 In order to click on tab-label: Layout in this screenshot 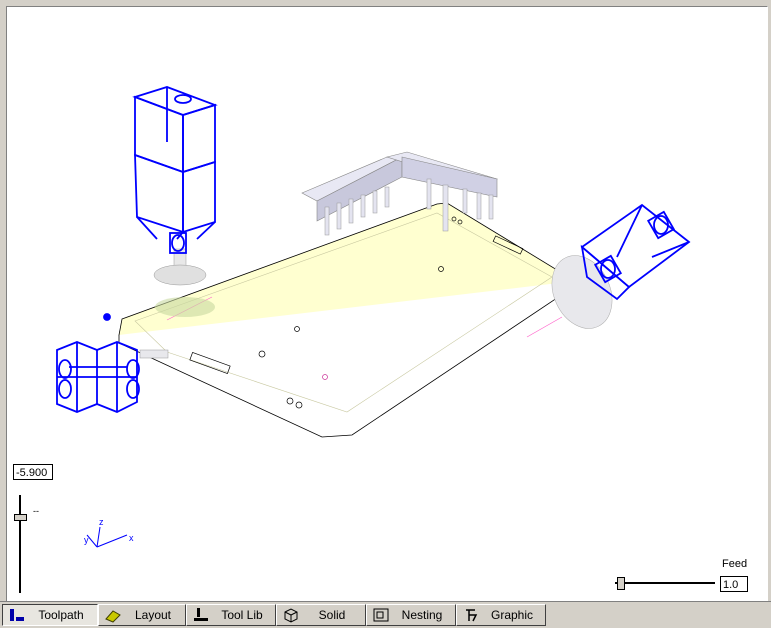, I will do `click(153, 615)`.